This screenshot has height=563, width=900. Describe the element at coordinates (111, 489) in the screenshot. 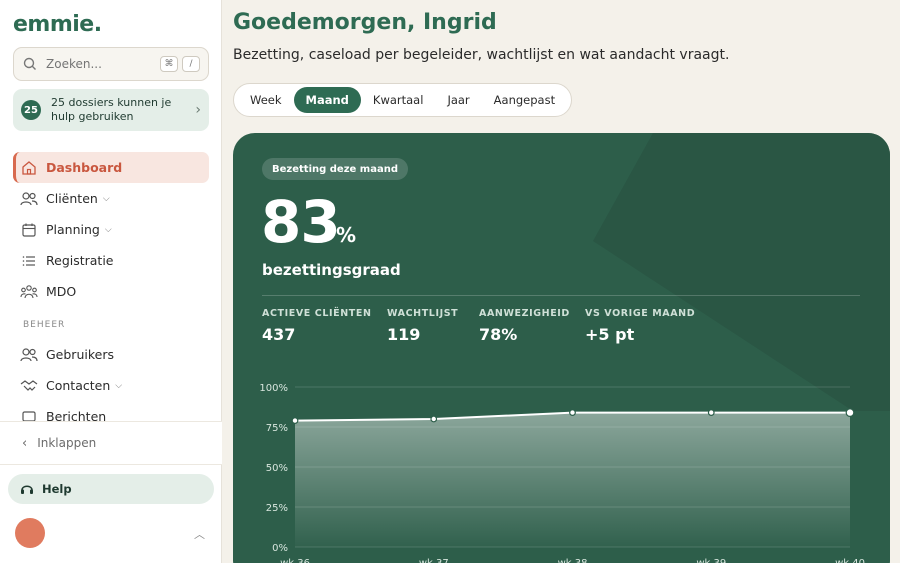

I see `help-button: Help` at that location.